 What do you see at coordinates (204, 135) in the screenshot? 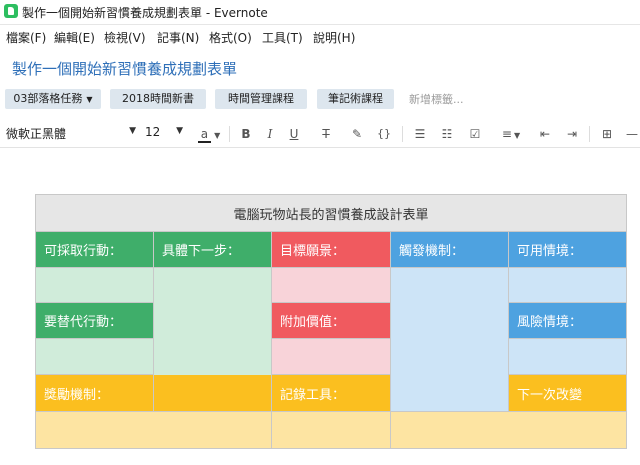
I see `font-color-icon: a` at bounding box center [204, 135].